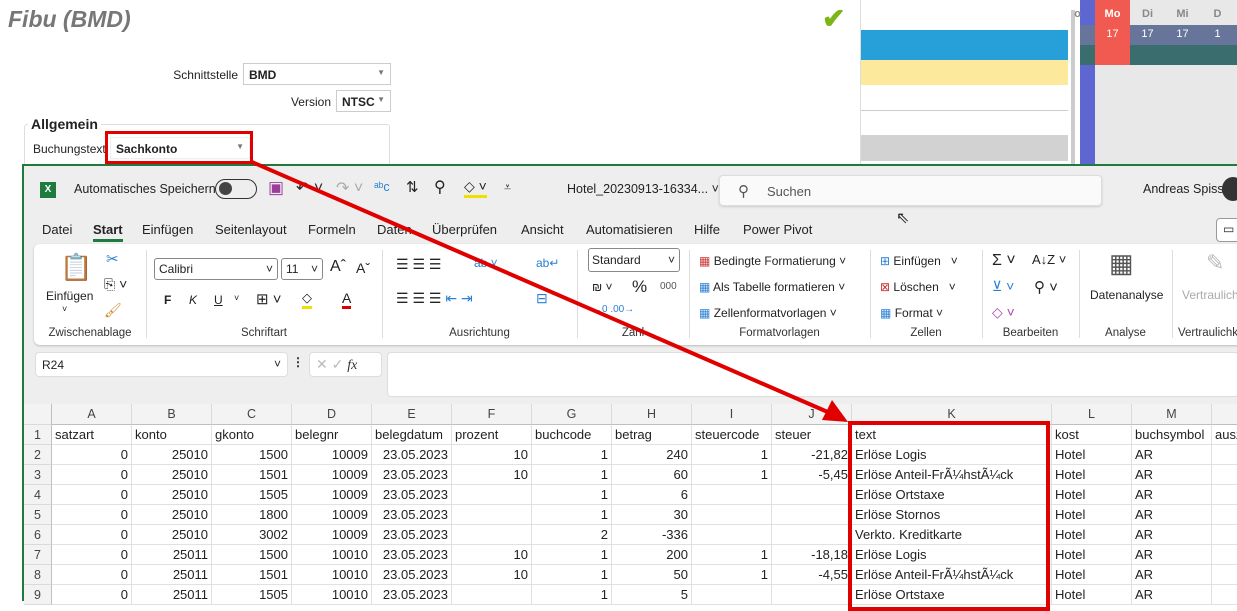  I want to click on table-cell: 1505, so click(252, 595).